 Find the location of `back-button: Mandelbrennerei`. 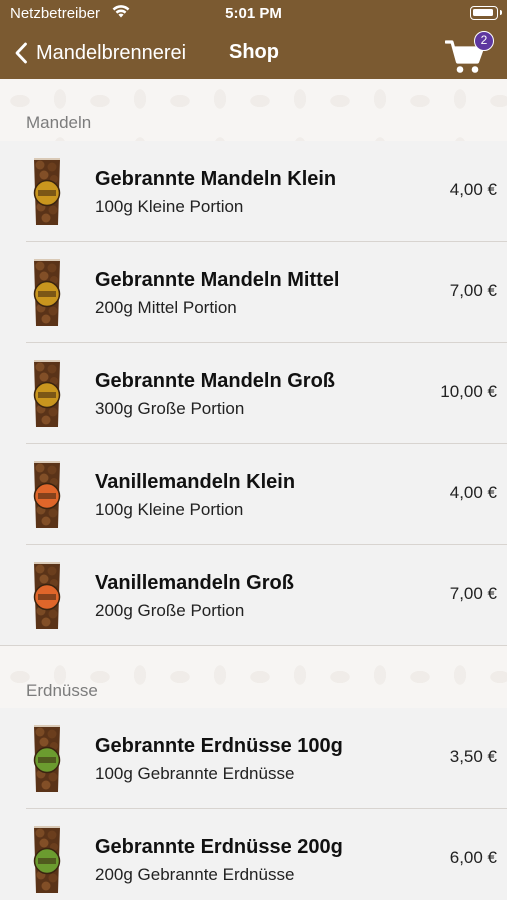

back-button: Mandelbrennerei is located at coordinates (100, 53).